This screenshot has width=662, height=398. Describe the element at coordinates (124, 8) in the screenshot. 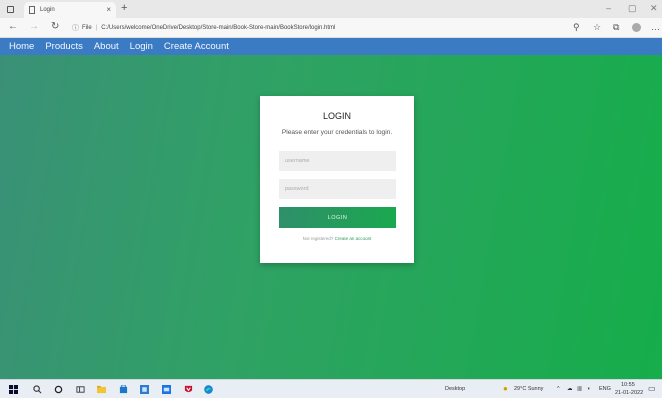

I see `new-tab-button: +` at that location.